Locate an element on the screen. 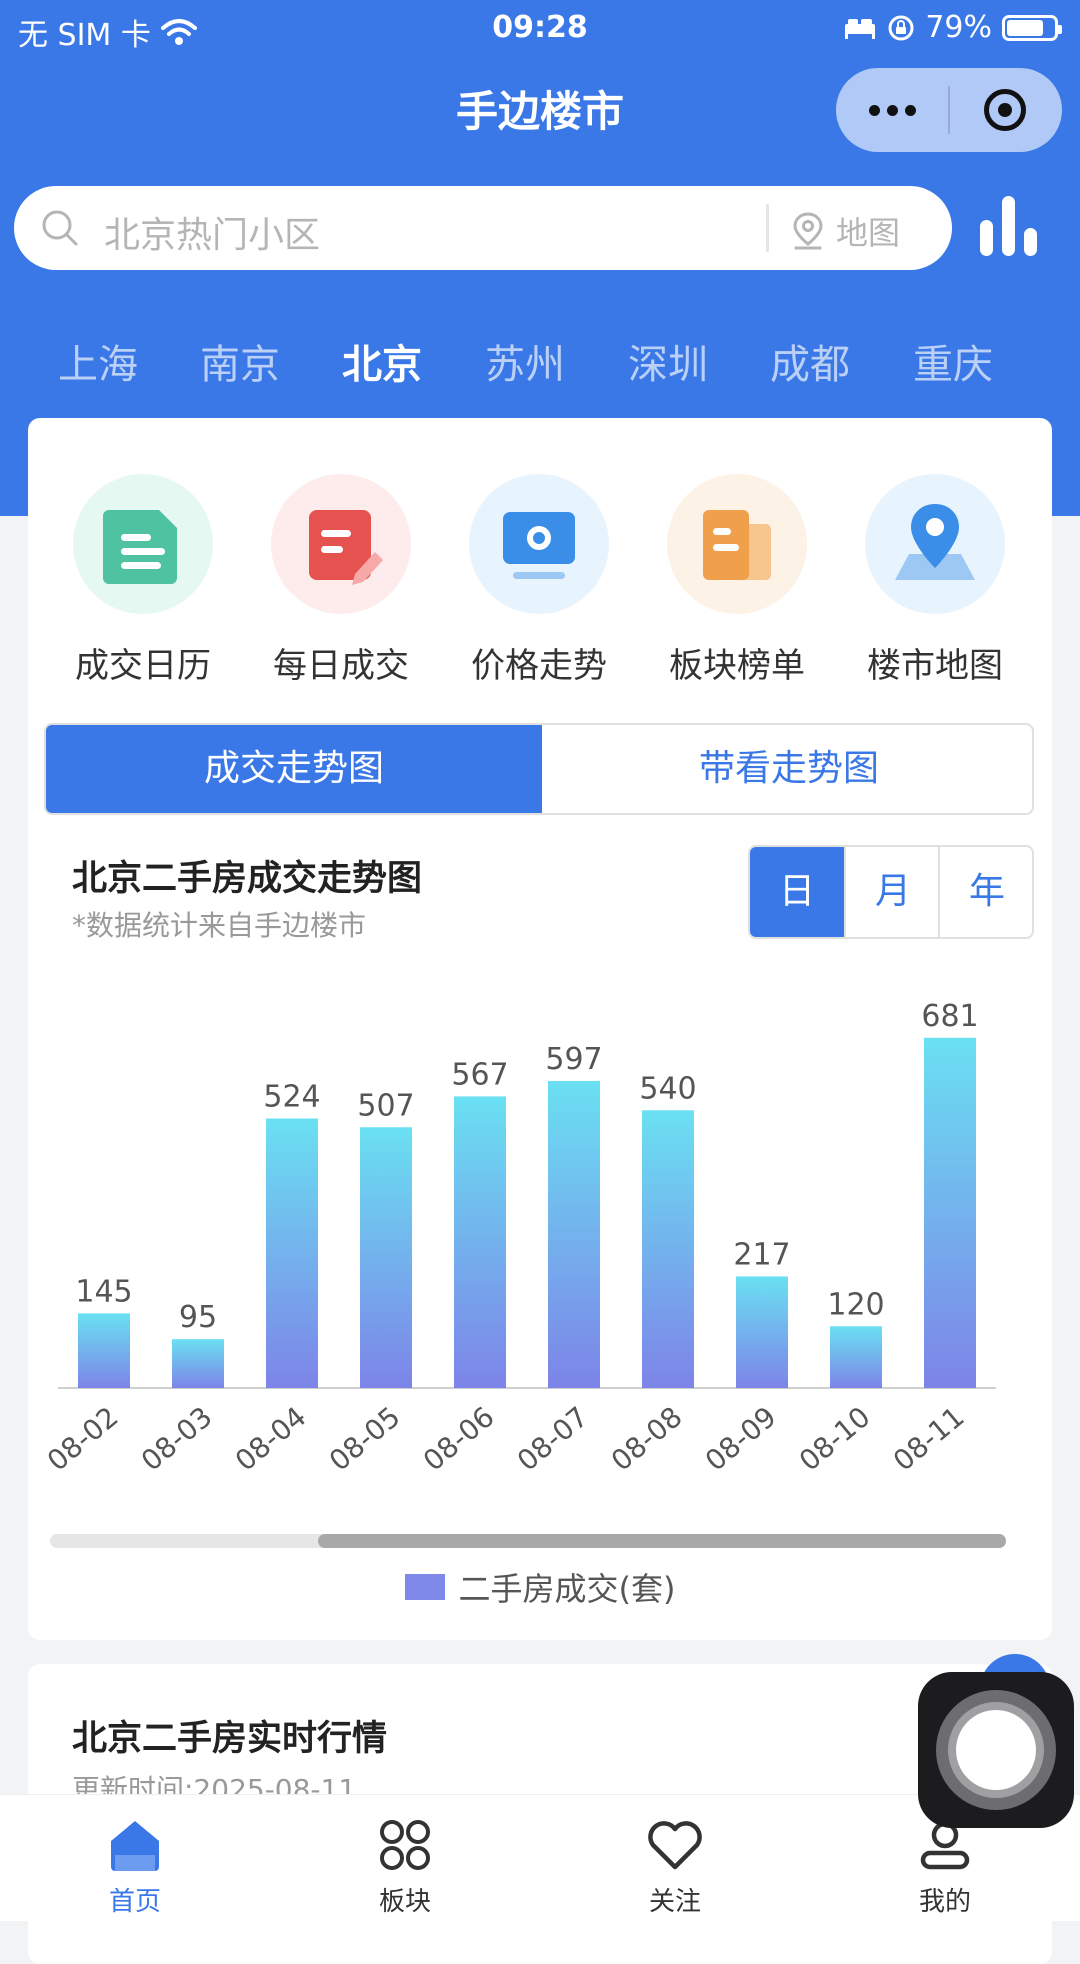 Image resolution: width=1080 pixels, height=1964 pixels. search-icon is located at coordinates (60, 228).